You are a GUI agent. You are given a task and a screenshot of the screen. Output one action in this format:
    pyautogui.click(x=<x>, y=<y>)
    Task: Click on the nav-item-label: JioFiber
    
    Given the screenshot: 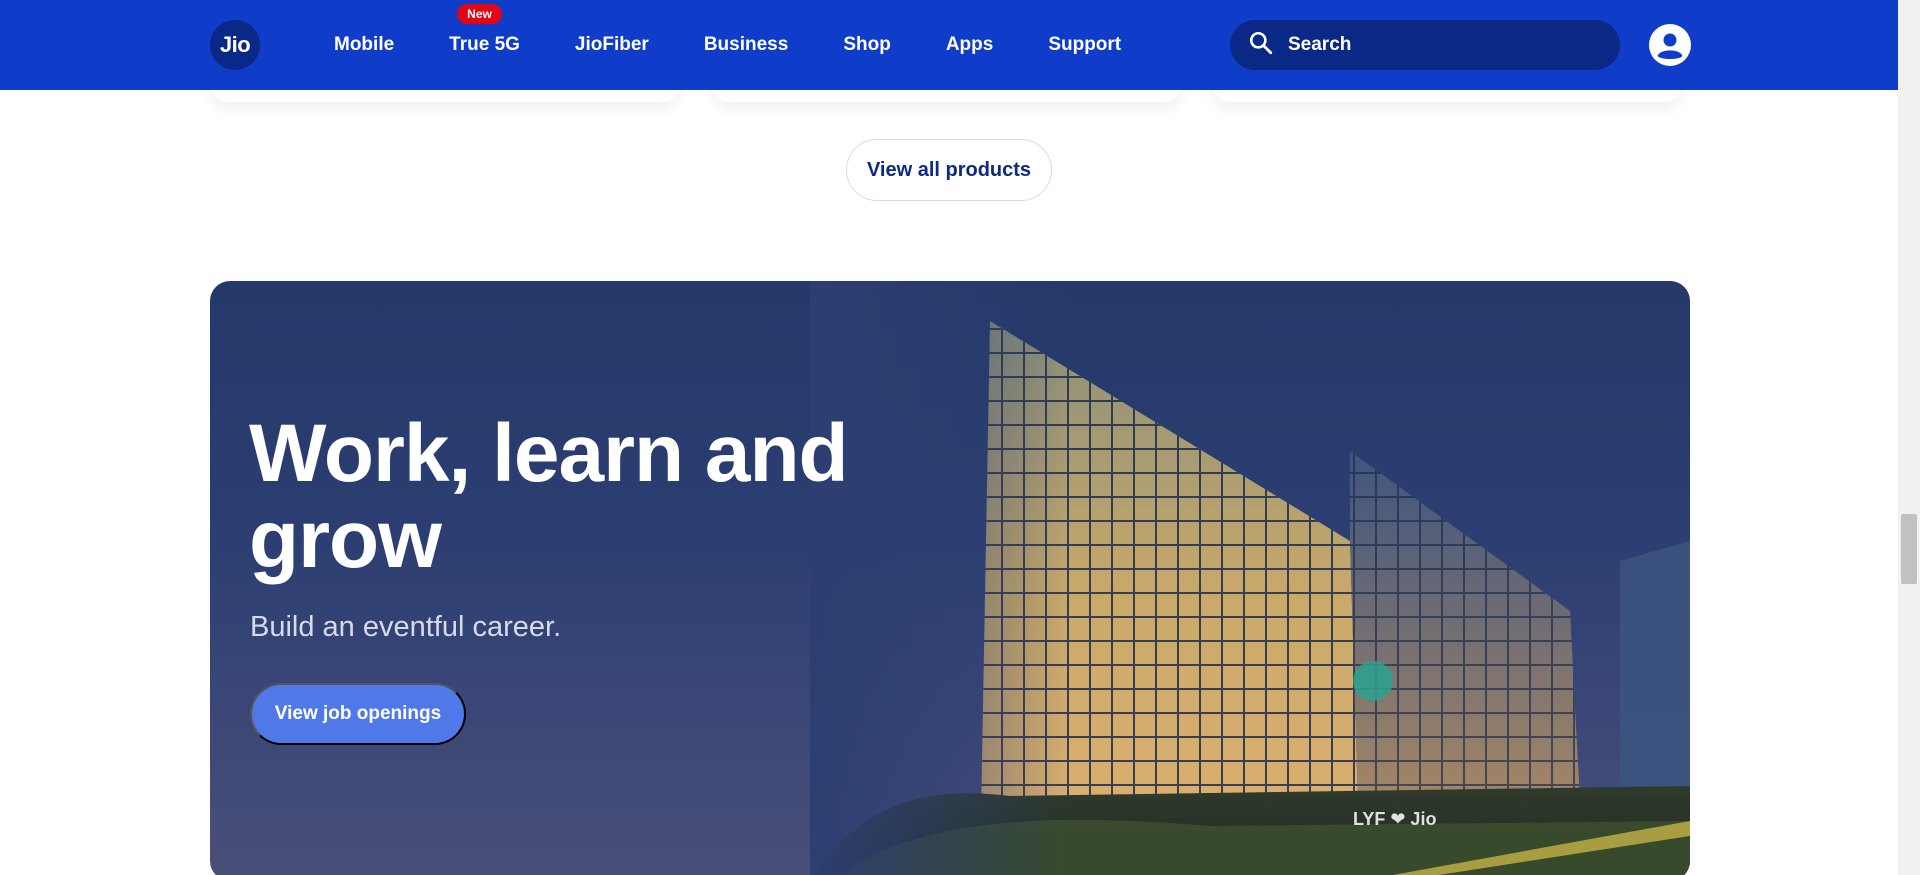 What is the action you would take?
    pyautogui.click(x=611, y=44)
    